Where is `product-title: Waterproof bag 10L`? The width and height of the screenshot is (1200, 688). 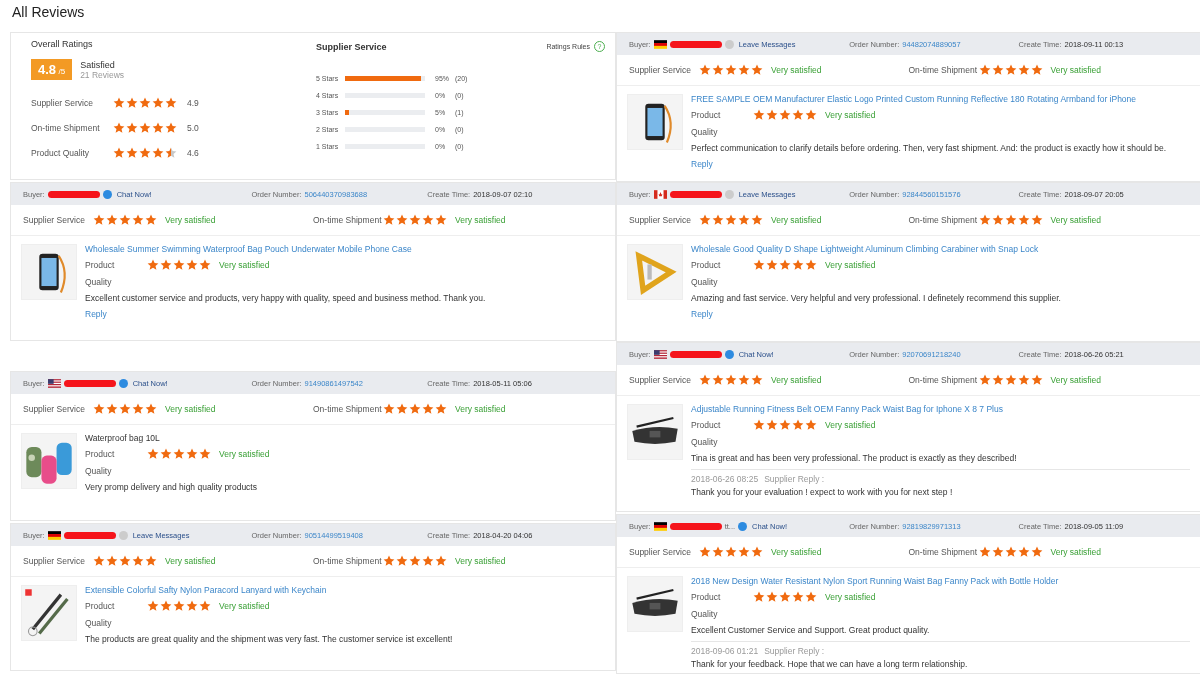 product-title: Waterproof bag 10L is located at coordinates (123, 438).